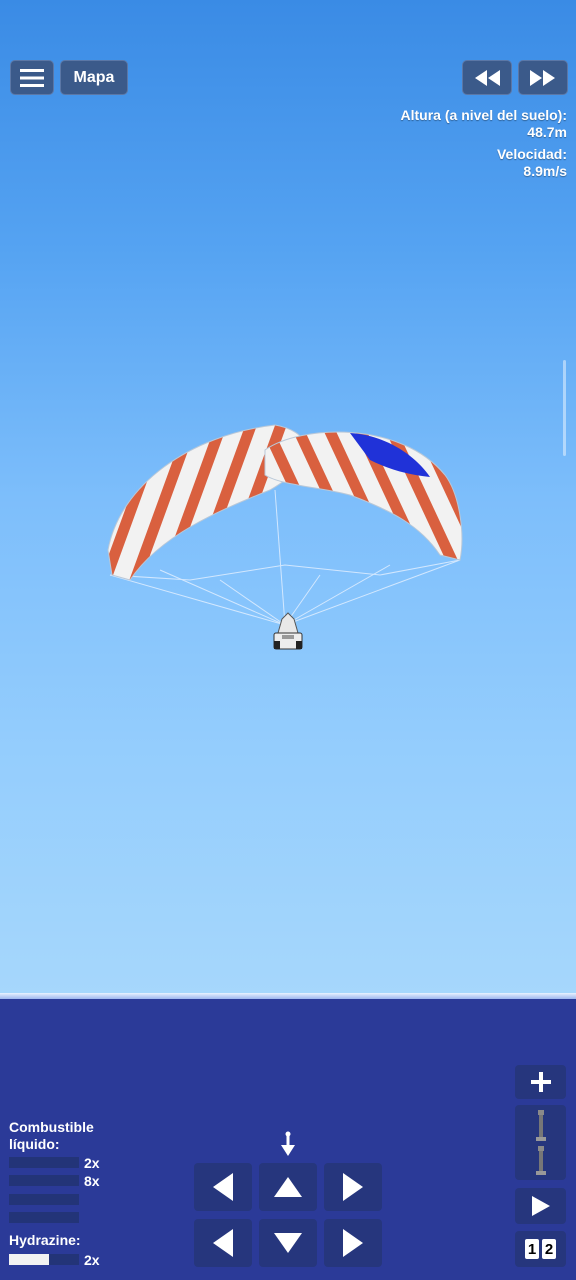 This screenshot has width=576, height=1280. Describe the element at coordinates (92, 1260) in the screenshot. I see `hydrazine-multiplier: 2x` at that location.